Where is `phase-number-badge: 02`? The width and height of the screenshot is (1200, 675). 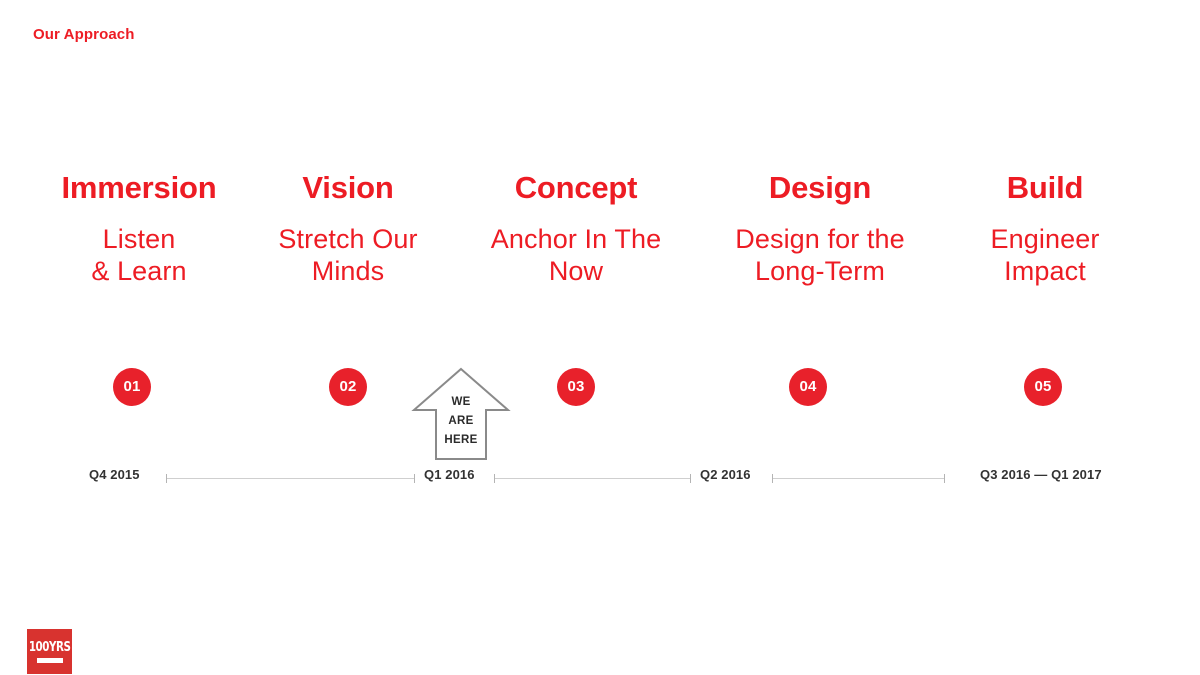
phase-number-badge: 02 is located at coordinates (348, 387).